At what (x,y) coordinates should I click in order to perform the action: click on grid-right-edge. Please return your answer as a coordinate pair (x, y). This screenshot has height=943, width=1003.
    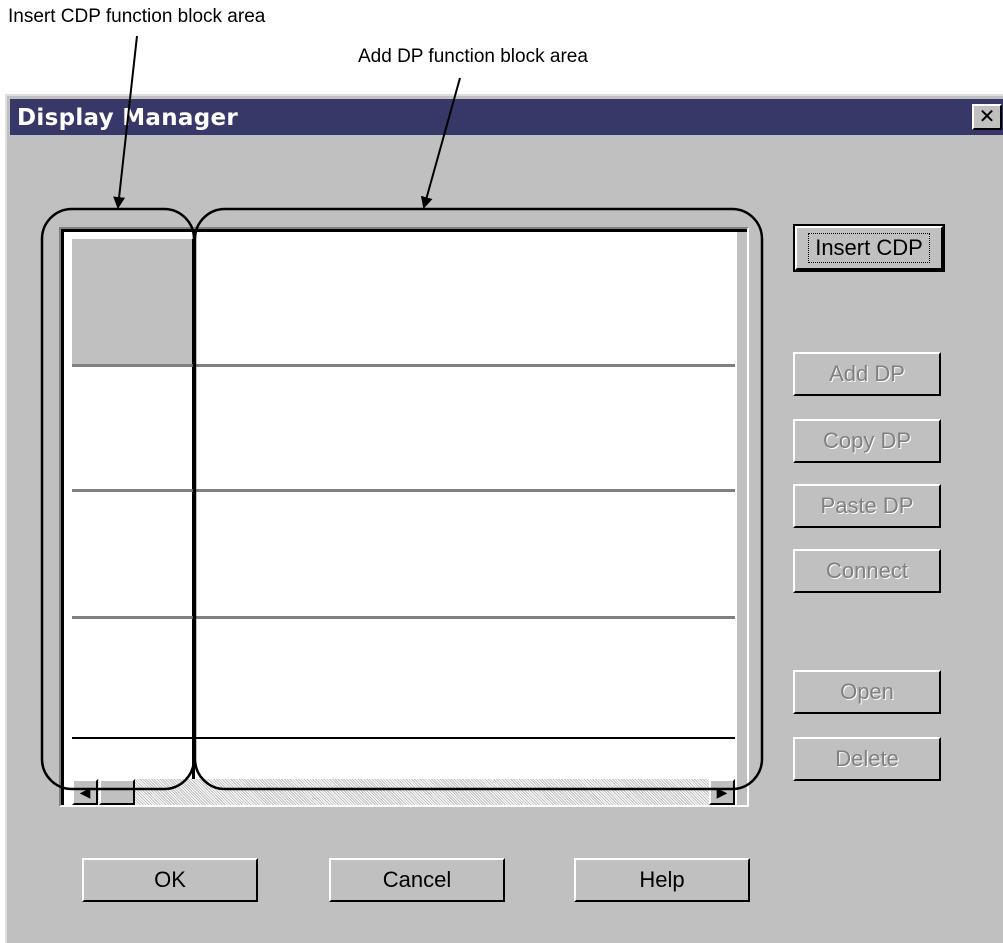
    Looking at the image, I should click on (742, 518).